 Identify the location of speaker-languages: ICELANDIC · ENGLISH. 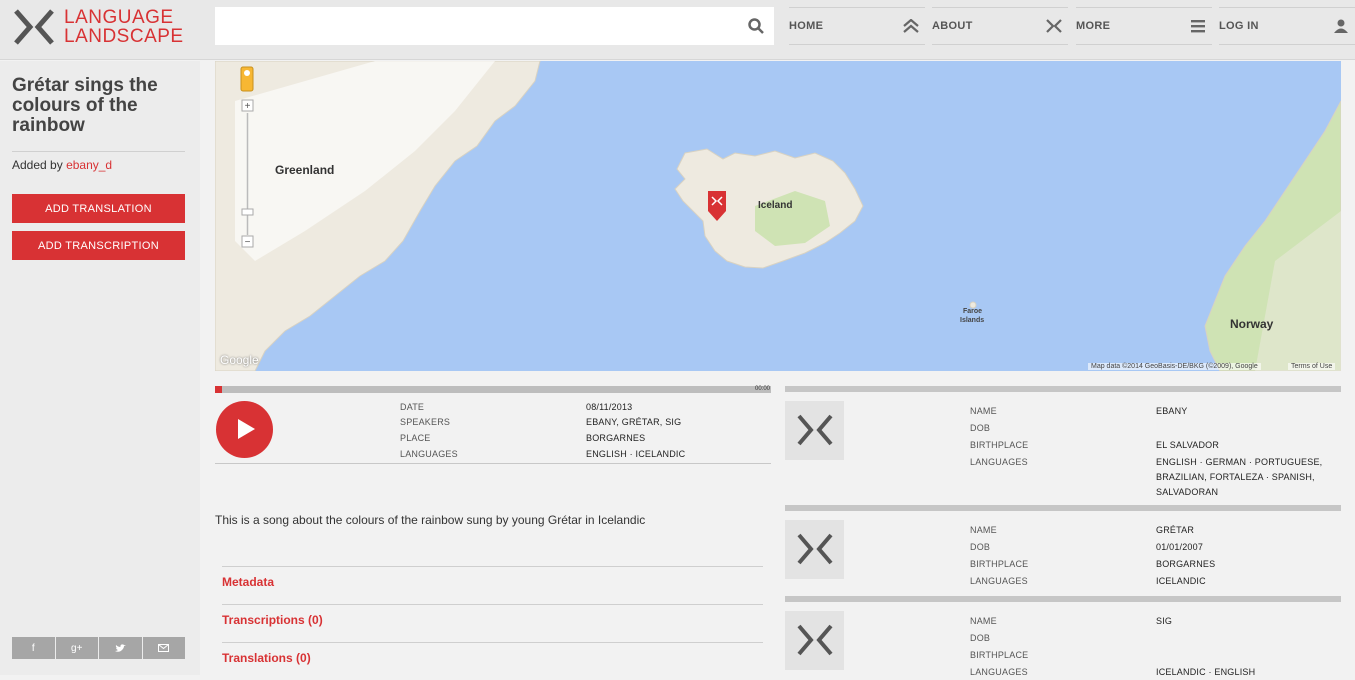
(1241, 672).